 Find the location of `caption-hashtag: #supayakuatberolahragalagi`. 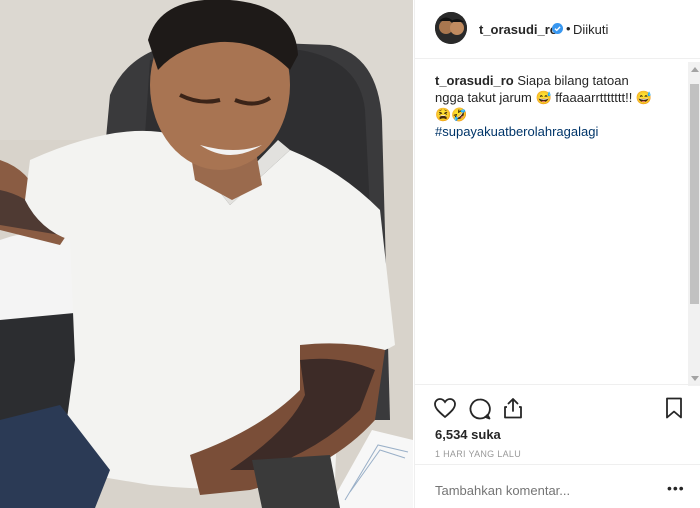

caption-hashtag: #supayakuatberolahragalagi is located at coordinates (547, 131).